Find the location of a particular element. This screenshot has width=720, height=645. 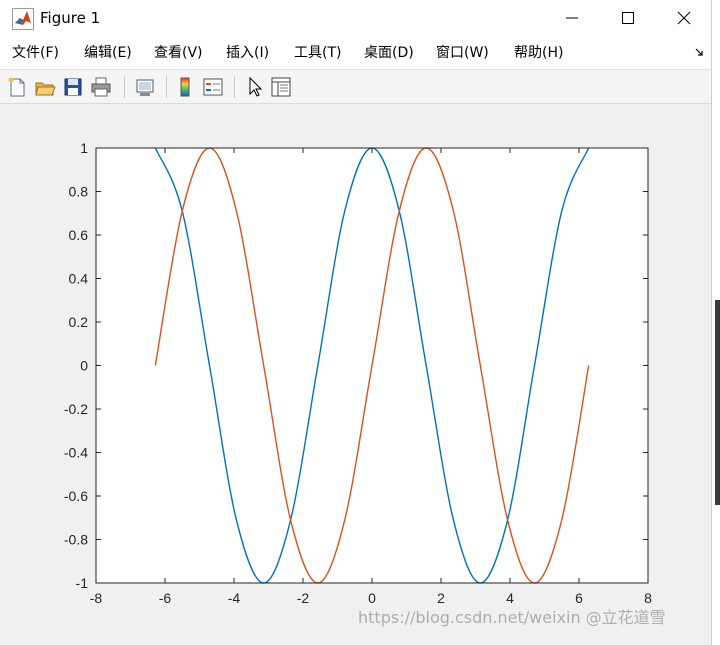

background-block is located at coordinates (717, 402).